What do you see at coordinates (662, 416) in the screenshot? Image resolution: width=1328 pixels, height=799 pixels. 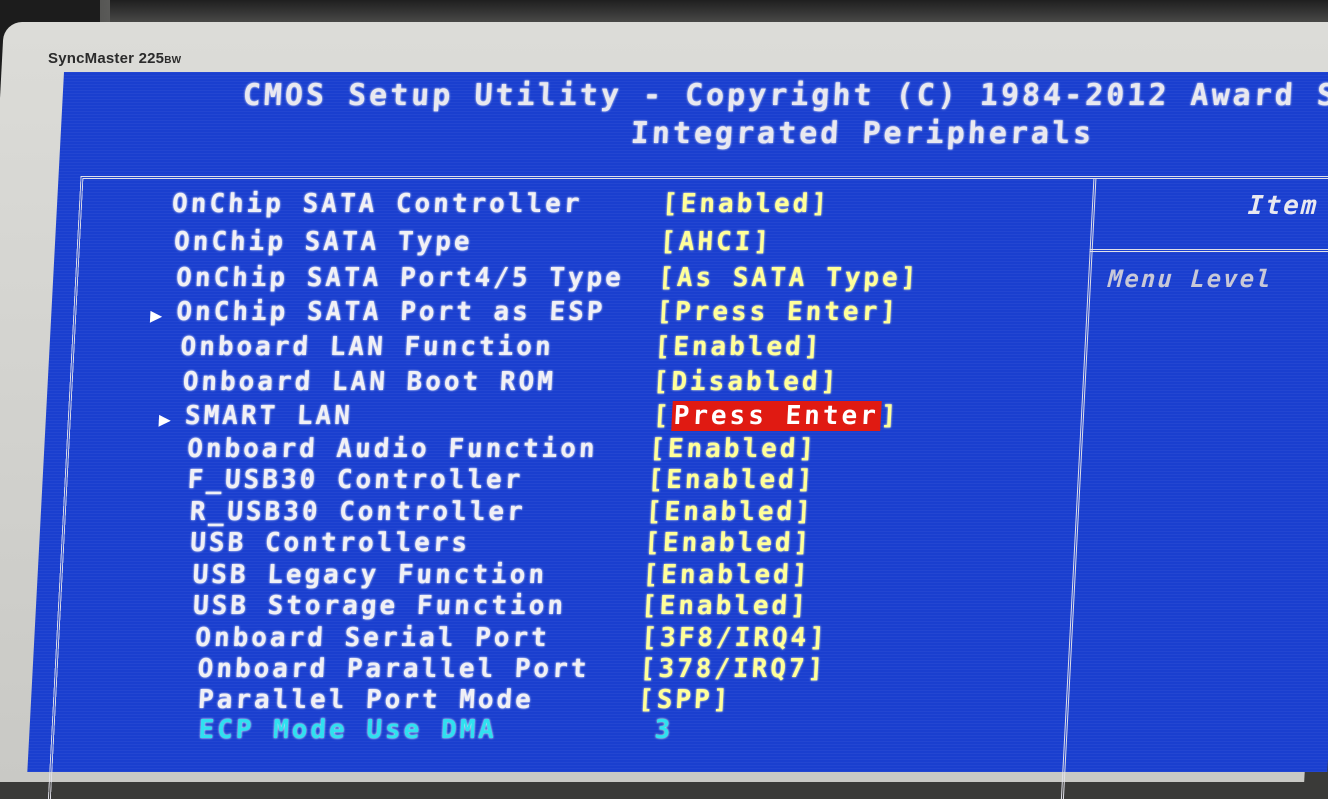 I see `value-bracket-open: [` at bounding box center [662, 416].